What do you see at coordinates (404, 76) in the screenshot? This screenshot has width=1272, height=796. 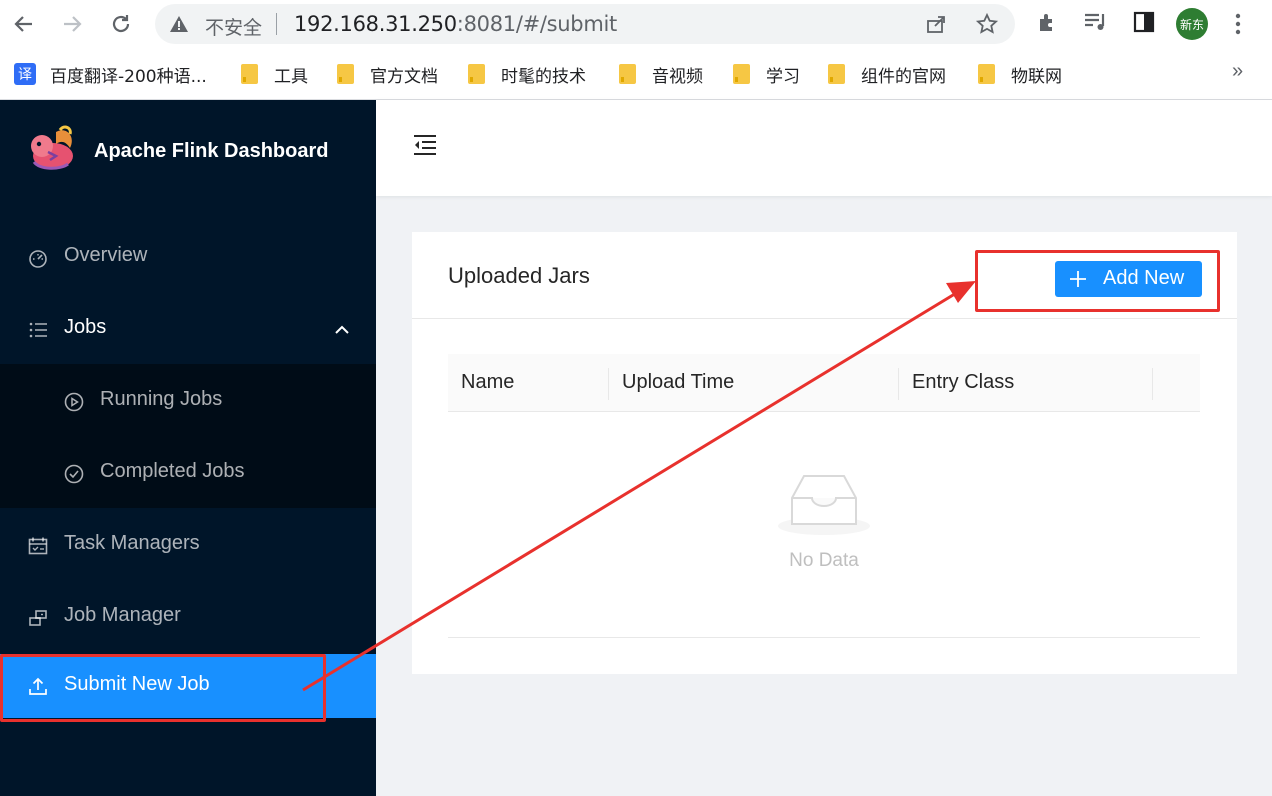 I see `bookmark-label: 官方文档` at bounding box center [404, 76].